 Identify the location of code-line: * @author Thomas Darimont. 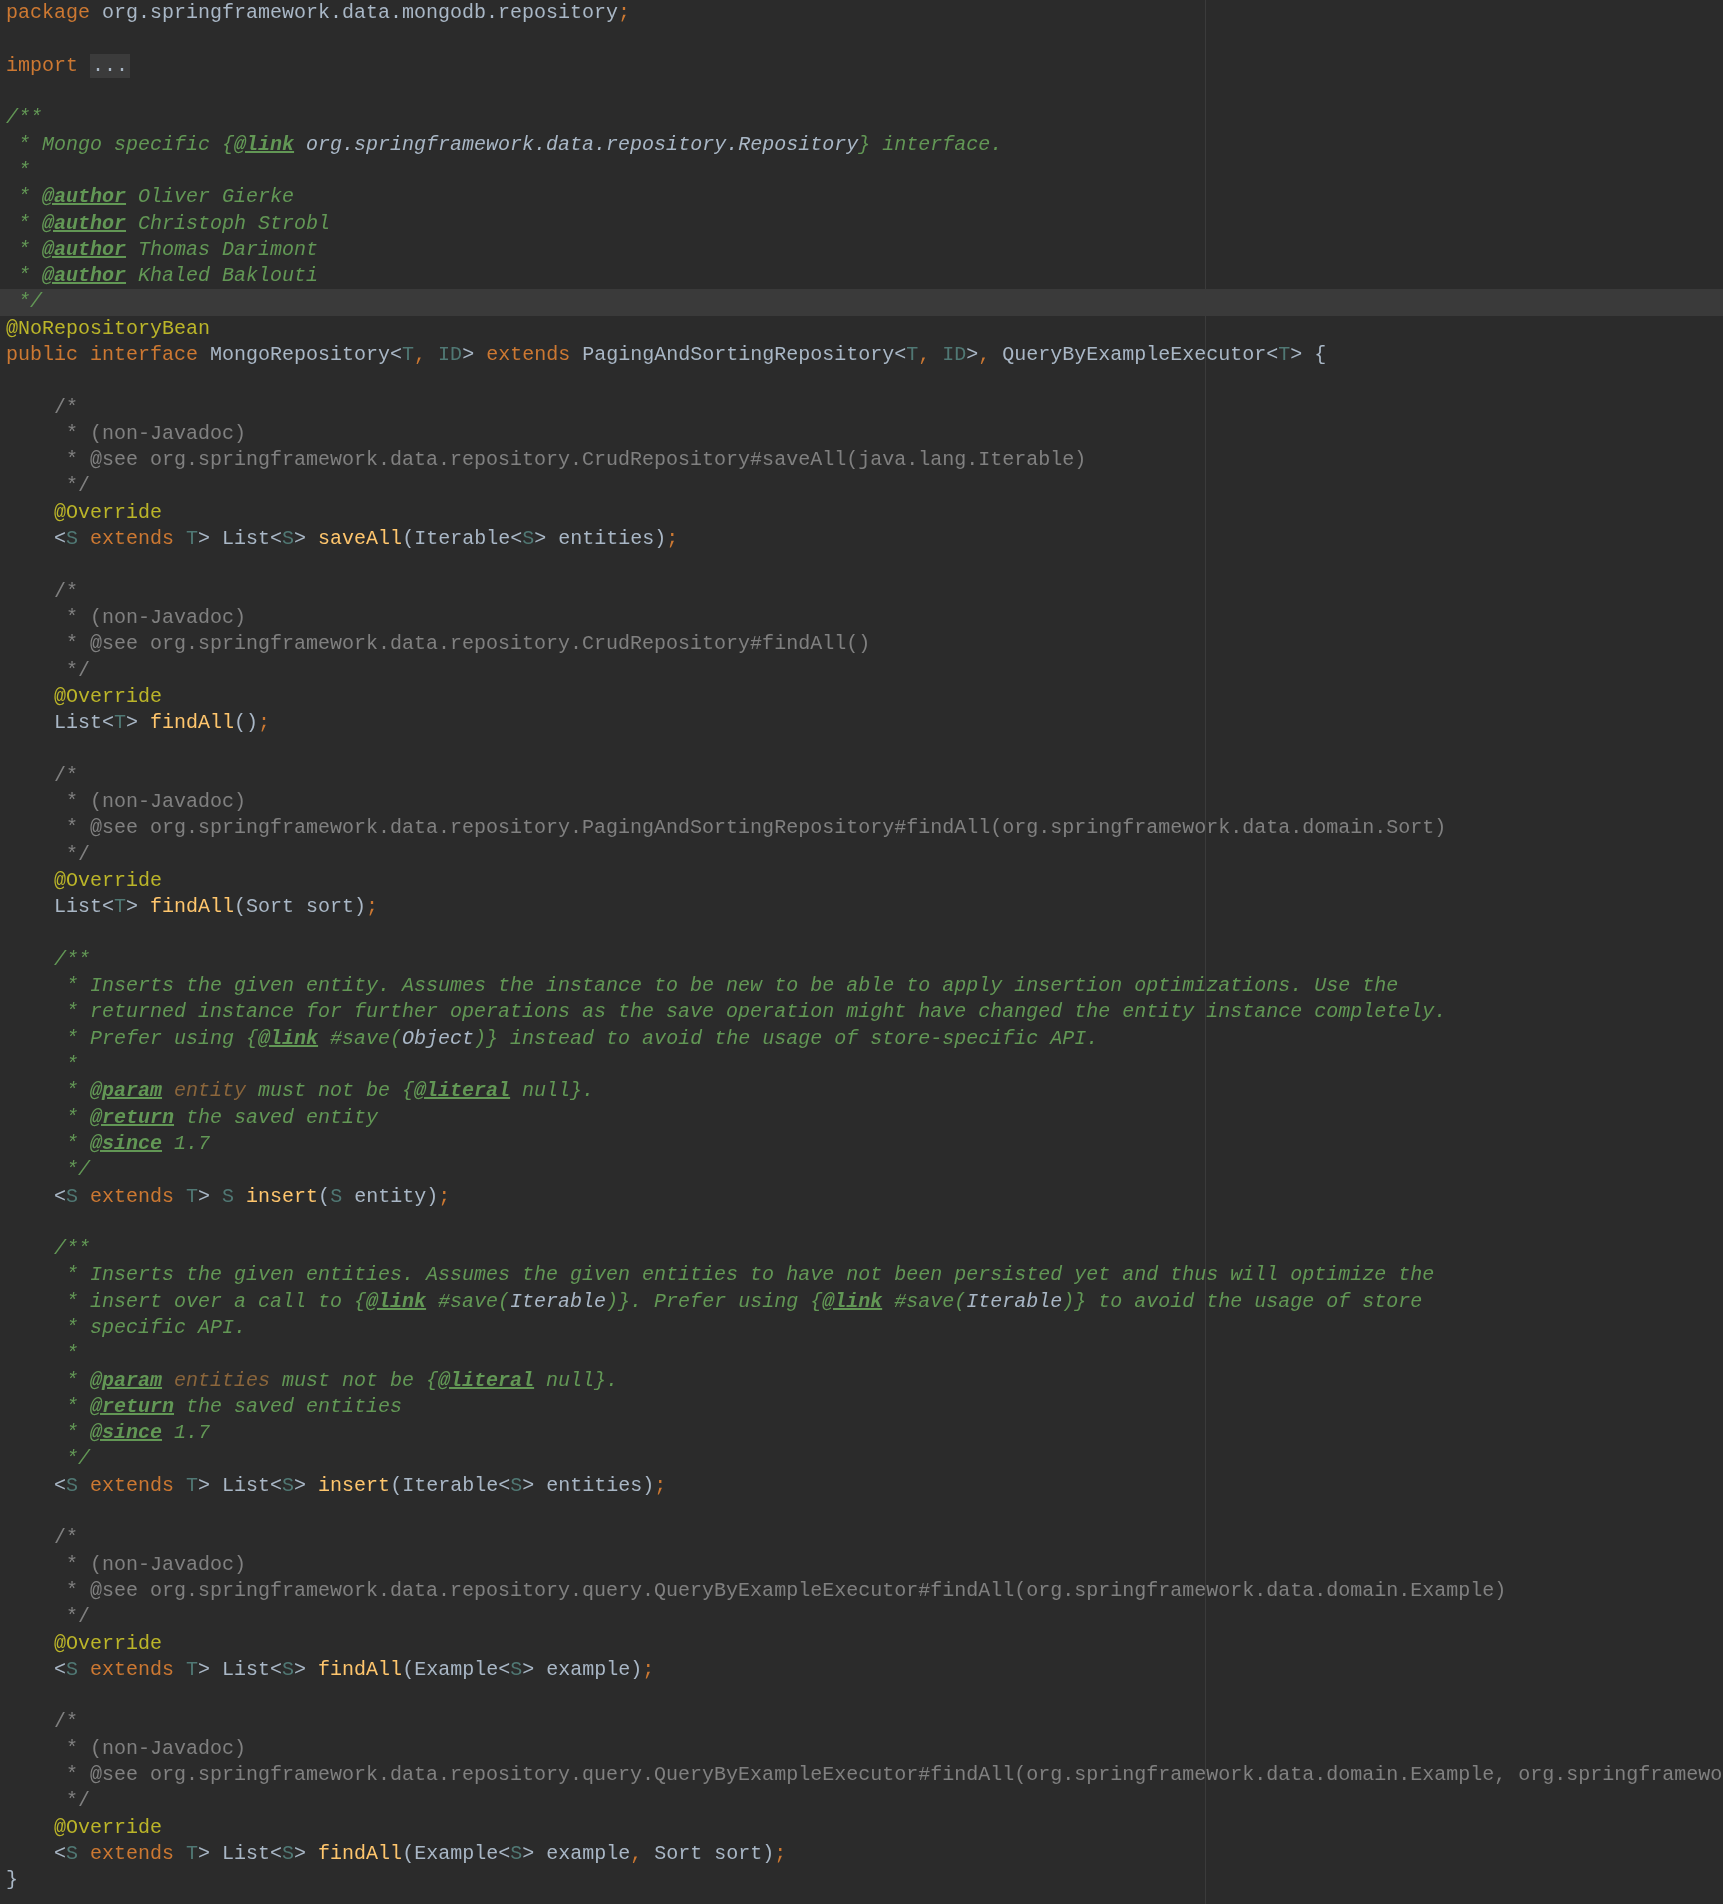
(168, 249).